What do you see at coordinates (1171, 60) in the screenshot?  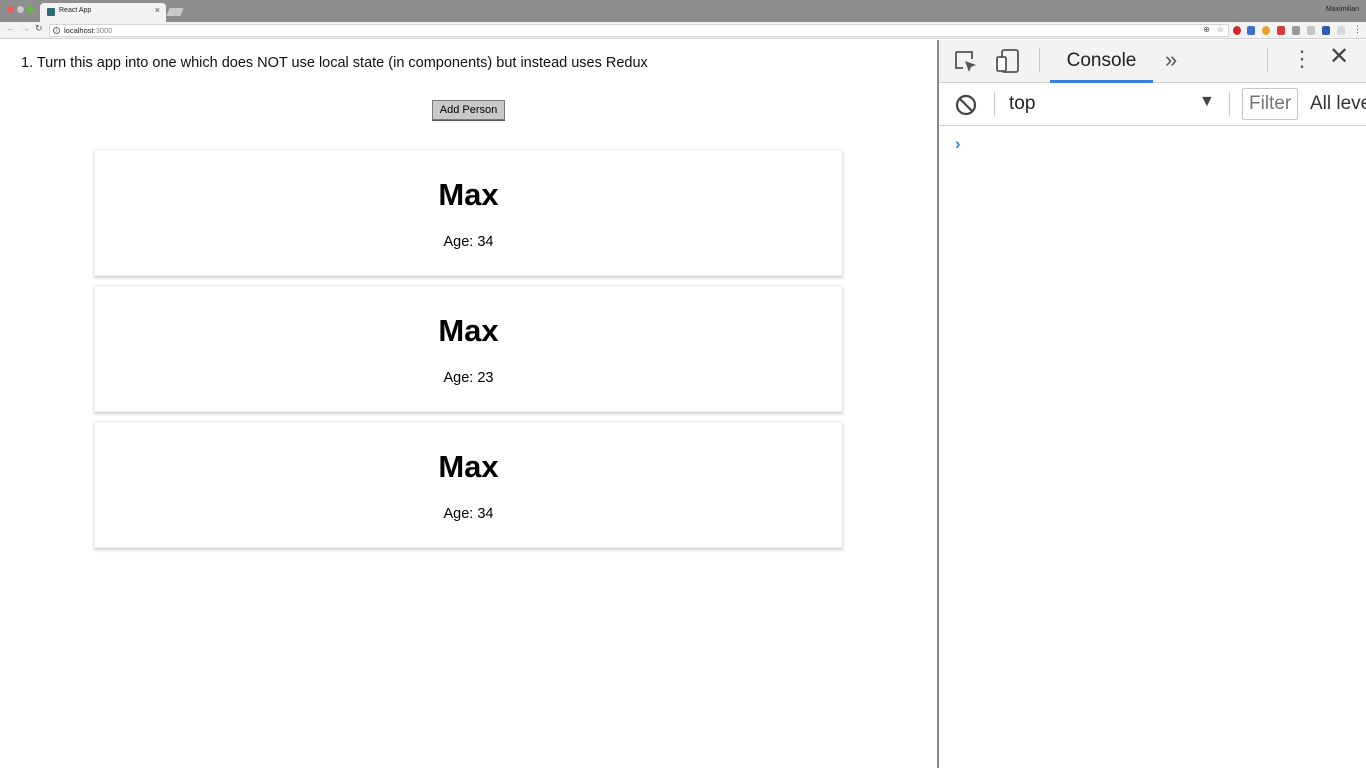 I see `more-tabs-icon: »` at bounding box center [1171, 60].